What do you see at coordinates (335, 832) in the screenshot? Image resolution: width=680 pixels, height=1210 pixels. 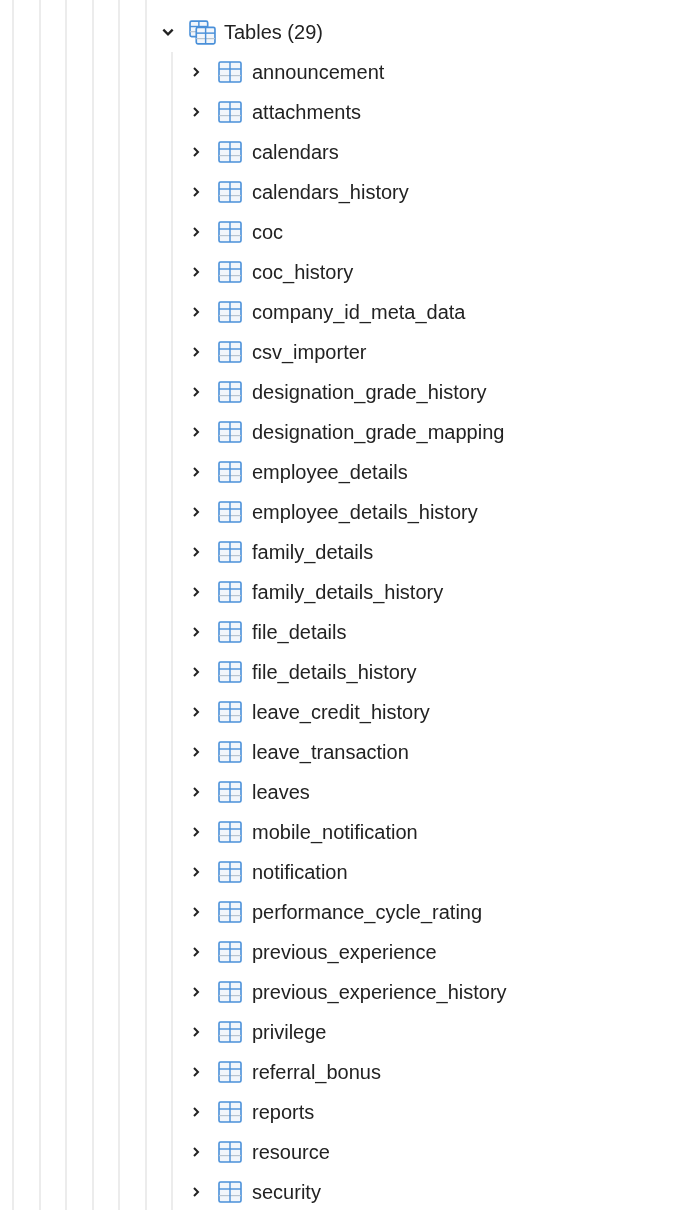 I see `tree-item-label: mobile_notification` at bounding box center [335, 832].